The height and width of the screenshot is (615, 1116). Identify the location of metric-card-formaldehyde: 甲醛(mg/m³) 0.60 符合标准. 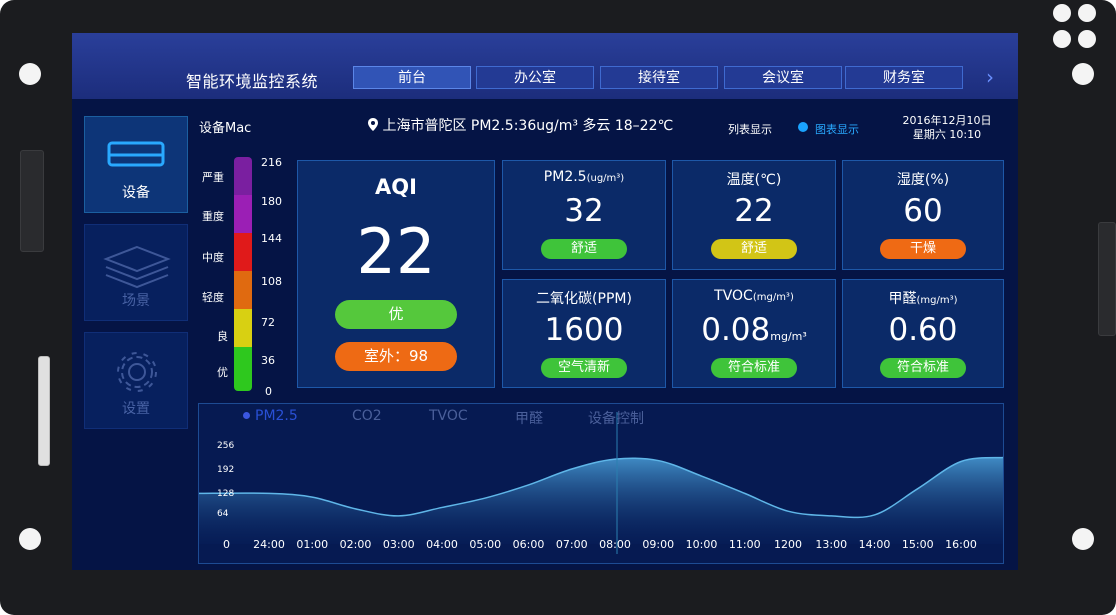
(923, 333).